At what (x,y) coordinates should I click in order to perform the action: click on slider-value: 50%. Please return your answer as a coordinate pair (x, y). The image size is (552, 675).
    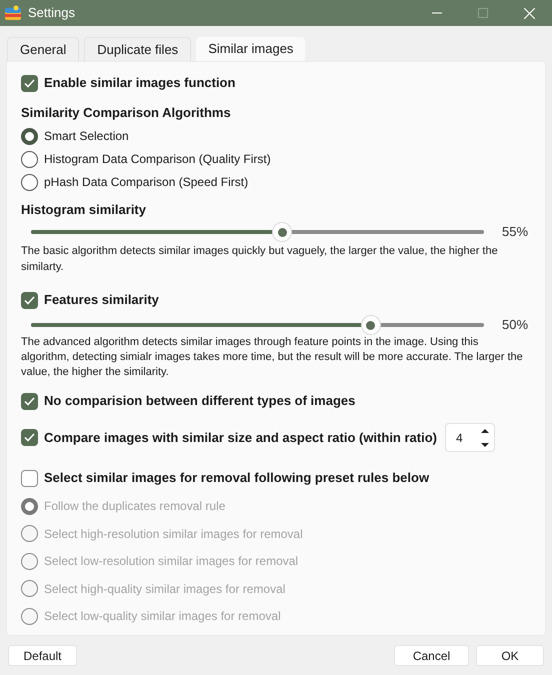
    Looking at the image, I should click on (515, 325).